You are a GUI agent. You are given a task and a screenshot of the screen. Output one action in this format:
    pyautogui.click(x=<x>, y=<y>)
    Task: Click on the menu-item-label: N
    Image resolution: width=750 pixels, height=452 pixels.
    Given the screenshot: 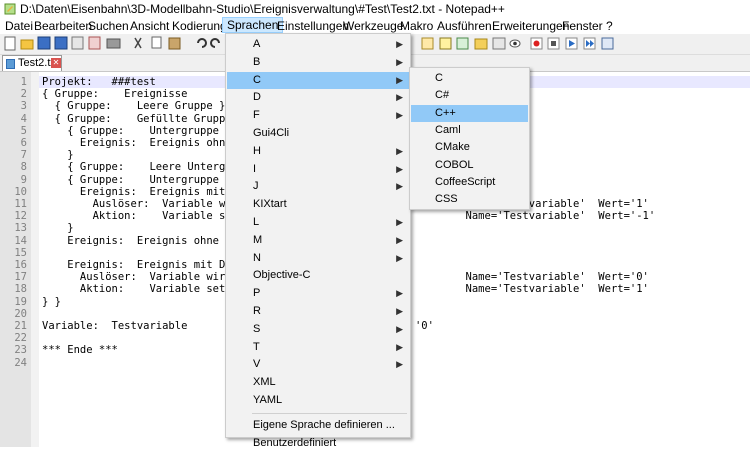 What is the action you would take?
    pyautogui.click(x=257, y=257)
    